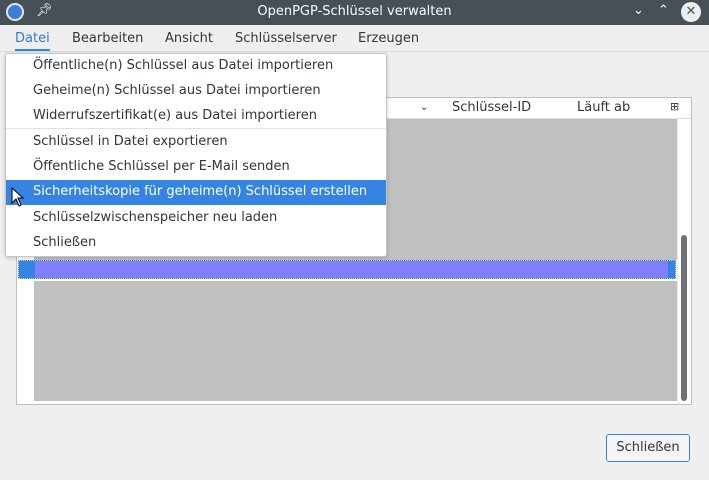  I want to click on column-key-id: Schlüssel-ID, so click(491, 107).